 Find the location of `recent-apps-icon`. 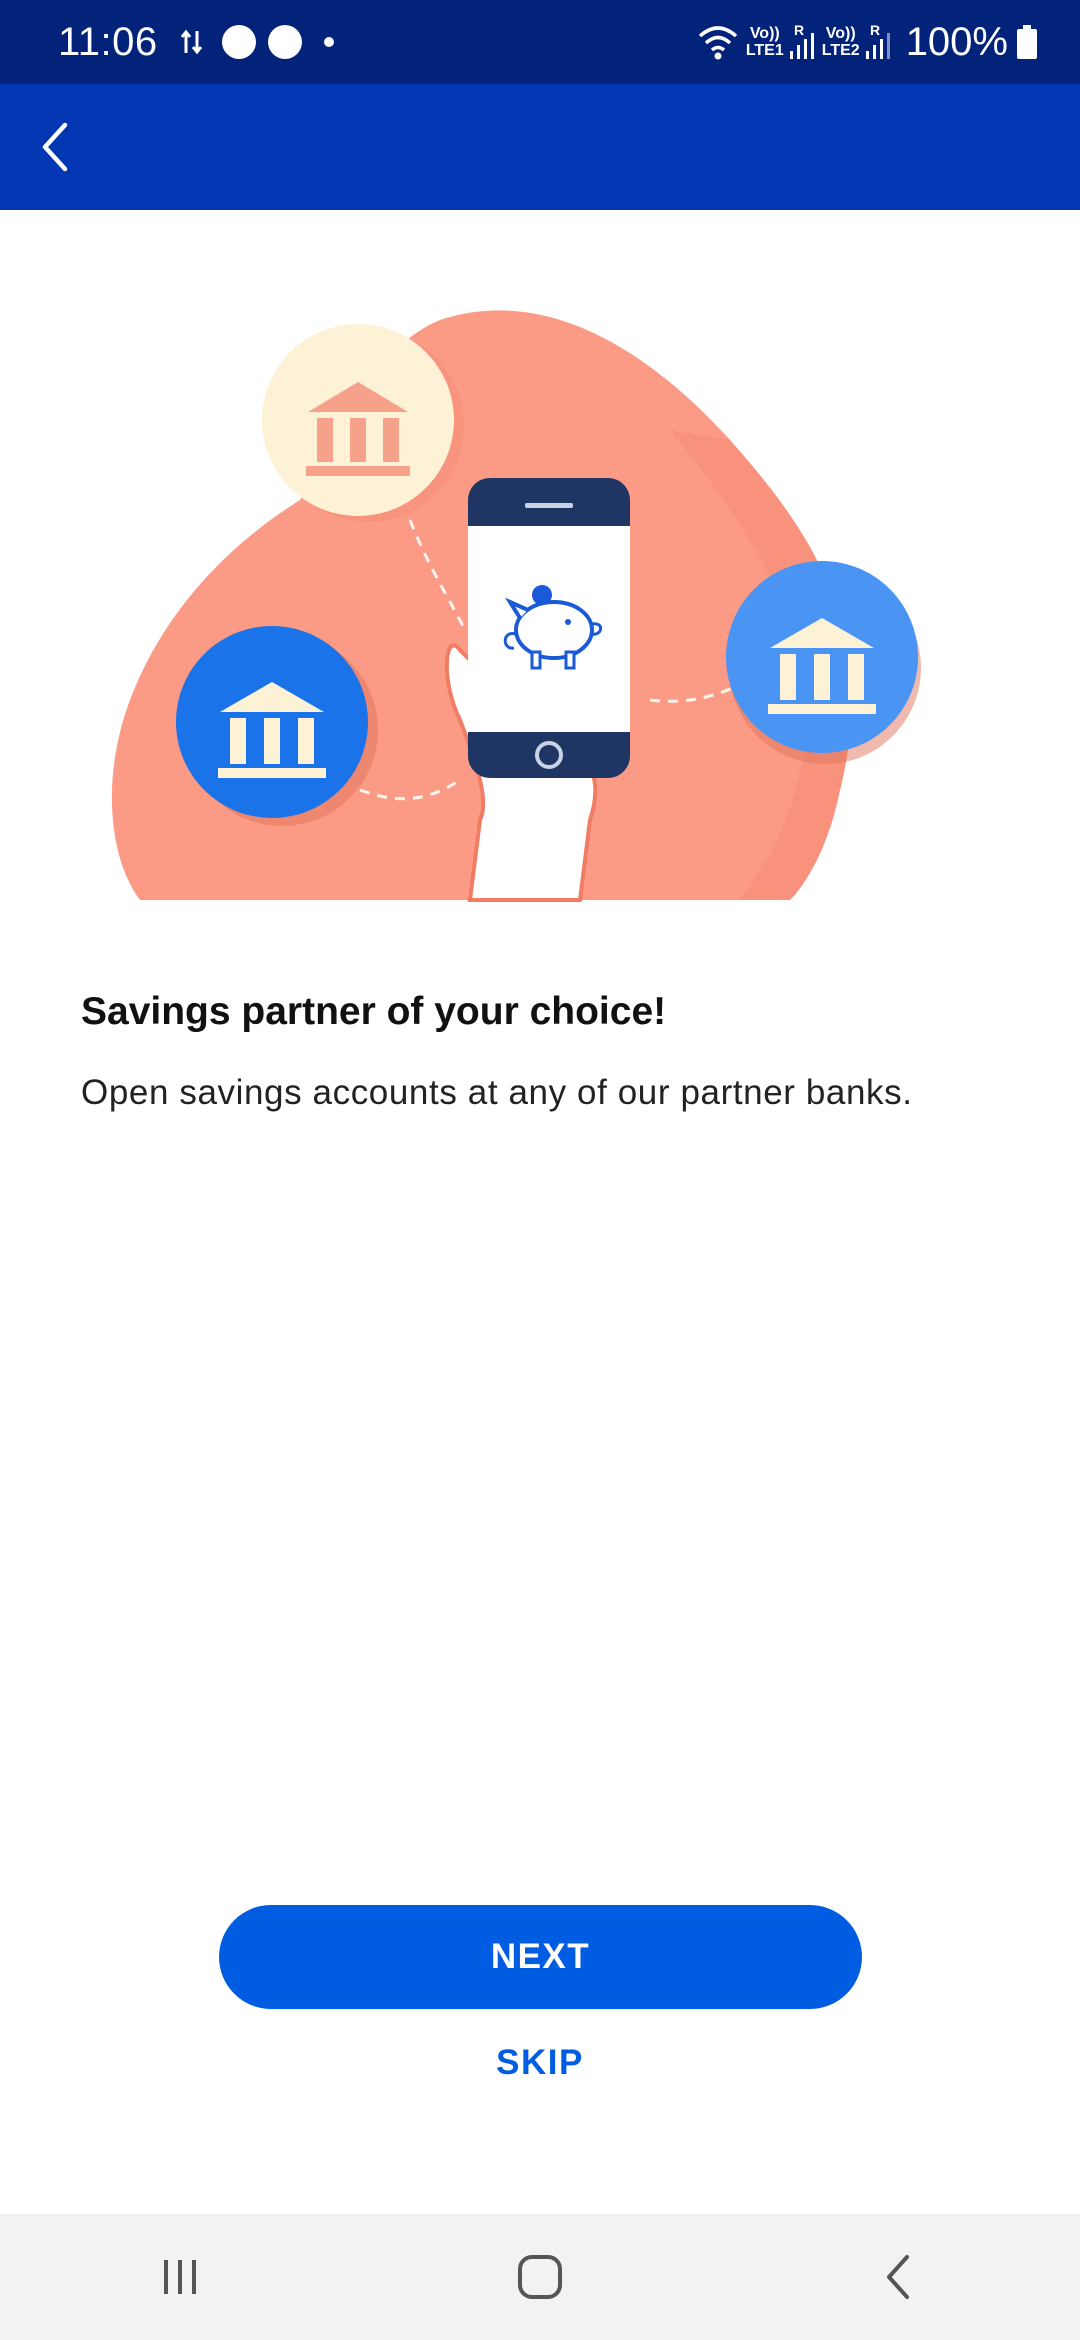

recent-apps-icon is located at coordinates (180, 2277).